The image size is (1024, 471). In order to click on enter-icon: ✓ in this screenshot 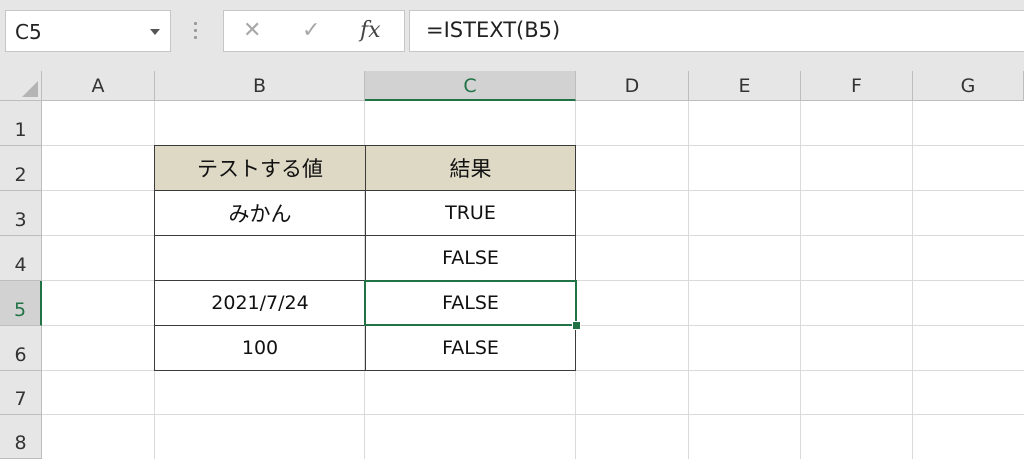, I will do `click(311, 31)`.